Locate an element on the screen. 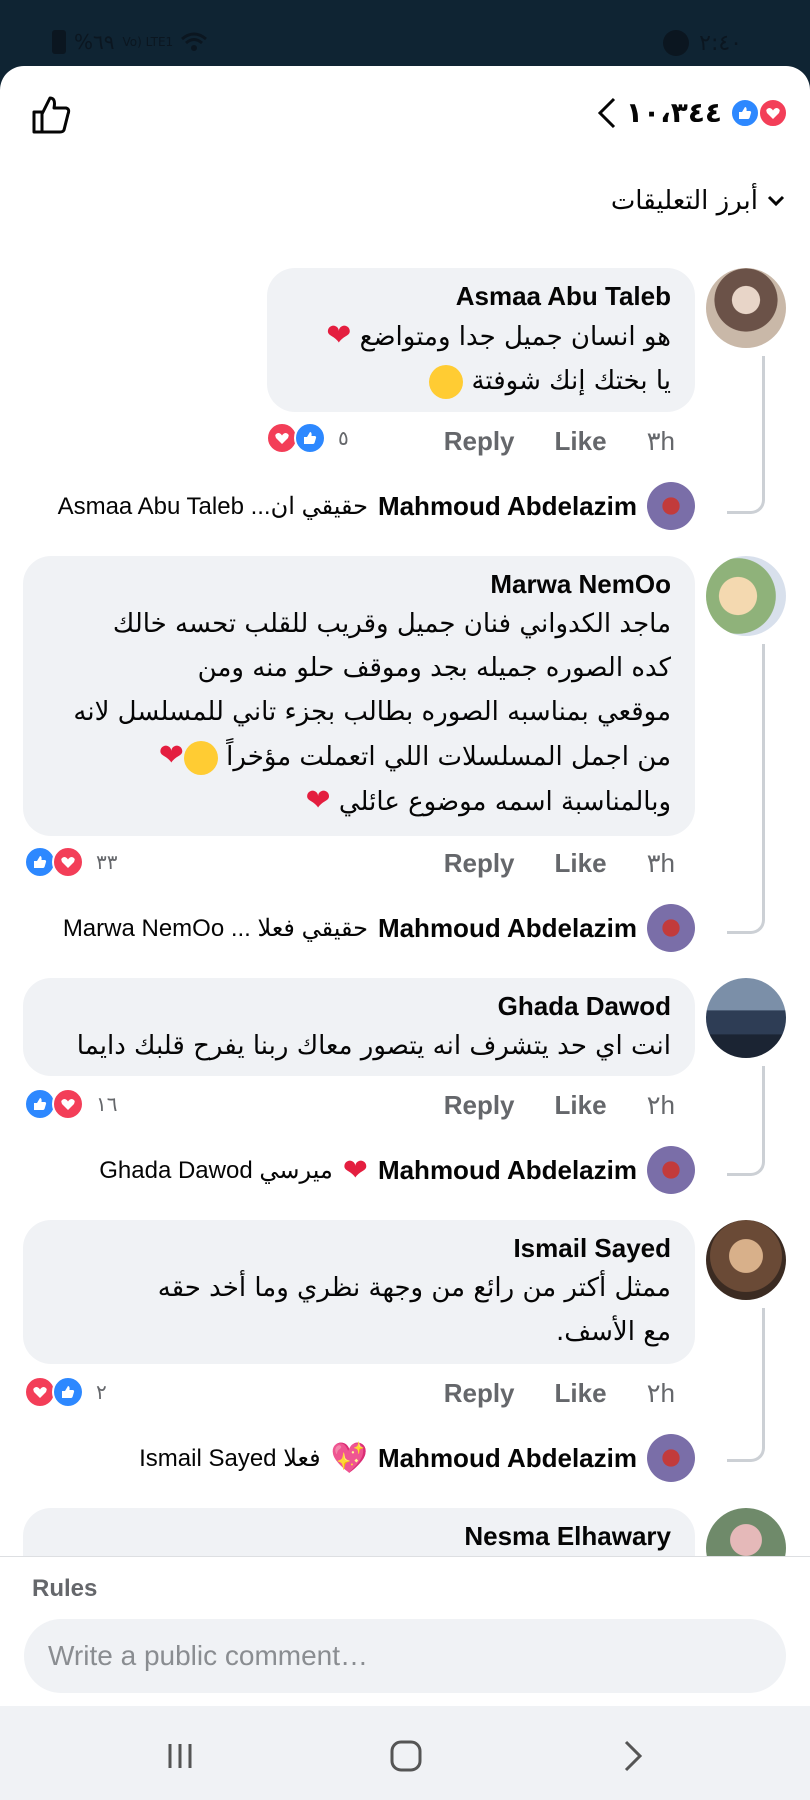  comment-text-line: من اجمل المسلسلات اللي اتعملت مؤخراً ❤ is located at coordinates (414, 756).